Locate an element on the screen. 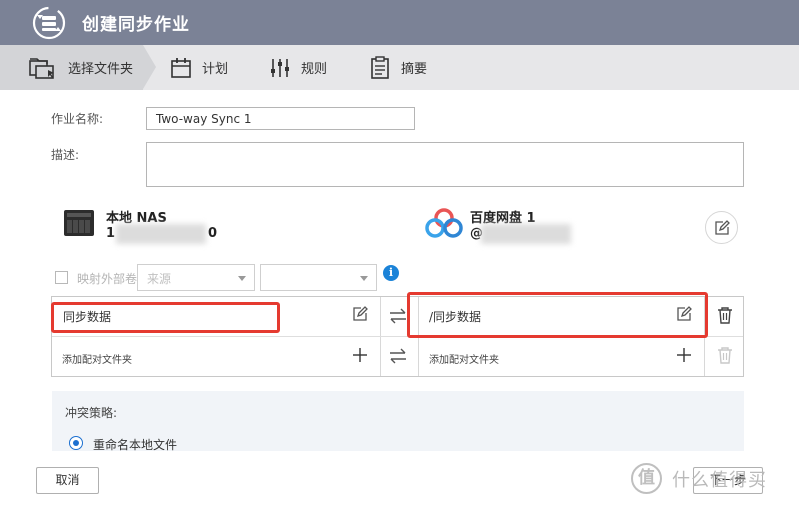 The height and width of the screenshot is (506, 799). clipboard-icon is located at coordinates (380, 67).